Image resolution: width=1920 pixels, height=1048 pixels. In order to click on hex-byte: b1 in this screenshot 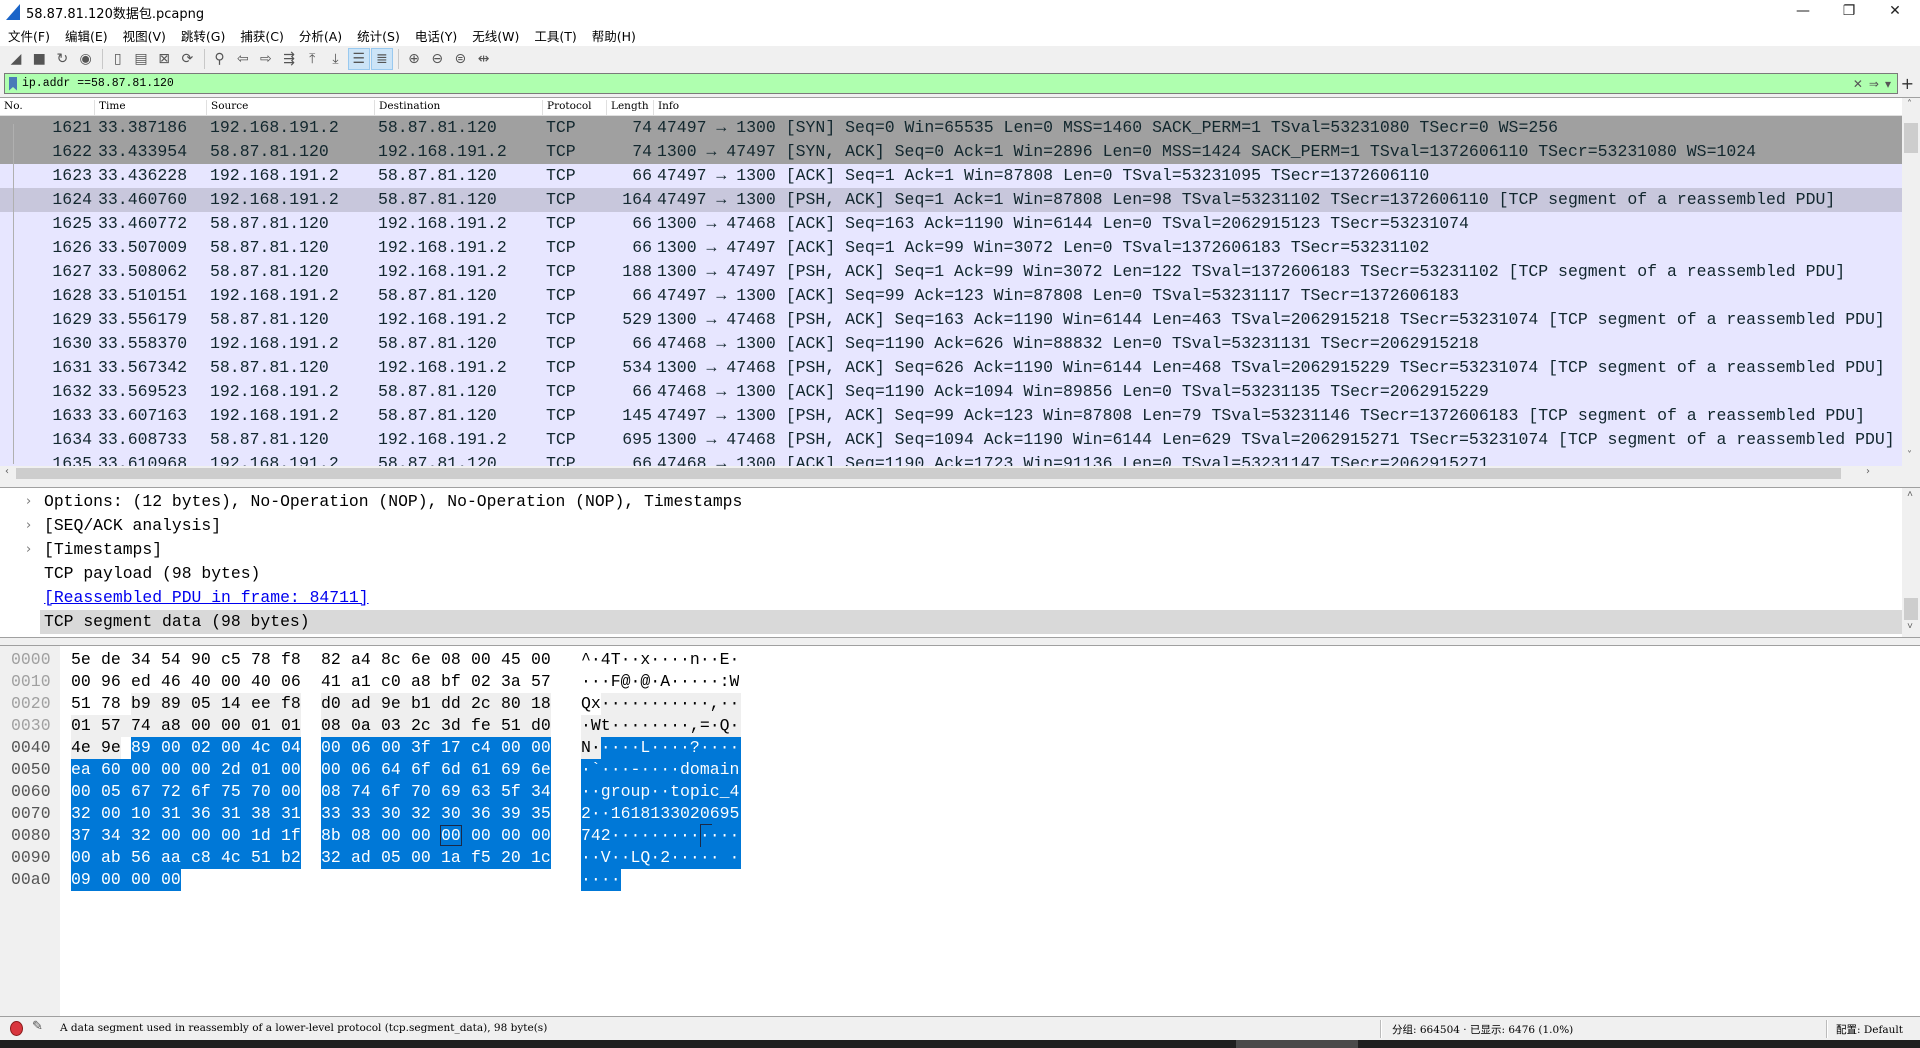, I will do `click(426, 704)`.